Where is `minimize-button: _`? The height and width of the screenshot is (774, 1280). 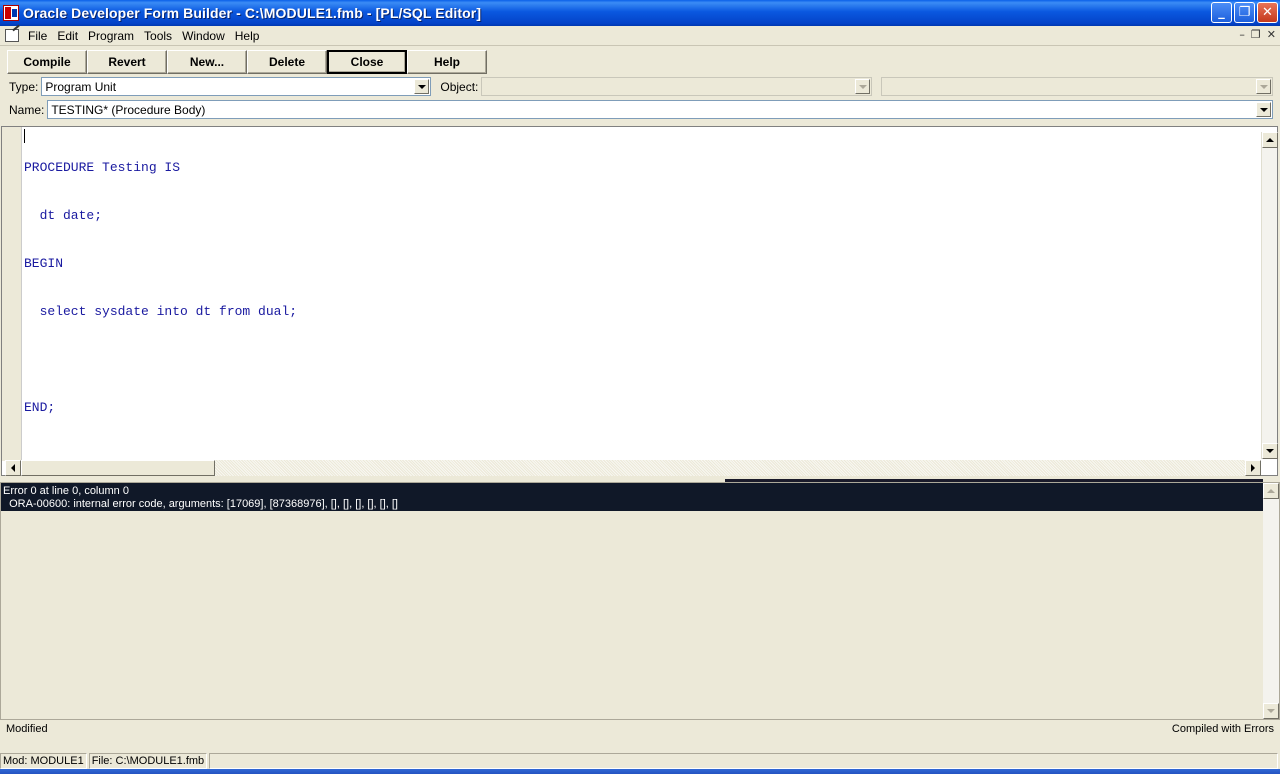 minimize-button: _ is located at coordinates (1221, 12).